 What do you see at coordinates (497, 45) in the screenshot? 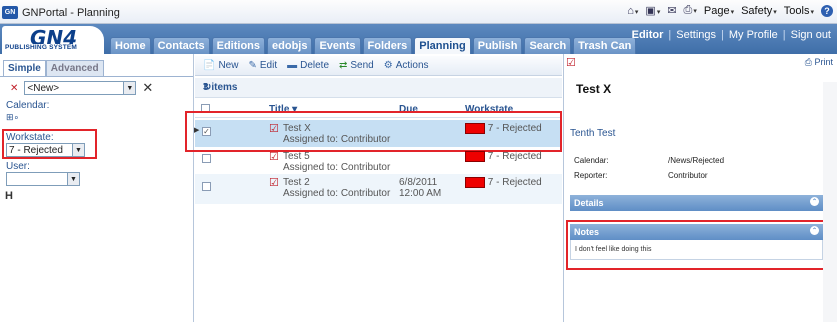
I see `tab-publish: Publish` at bounding box center [497, 45].